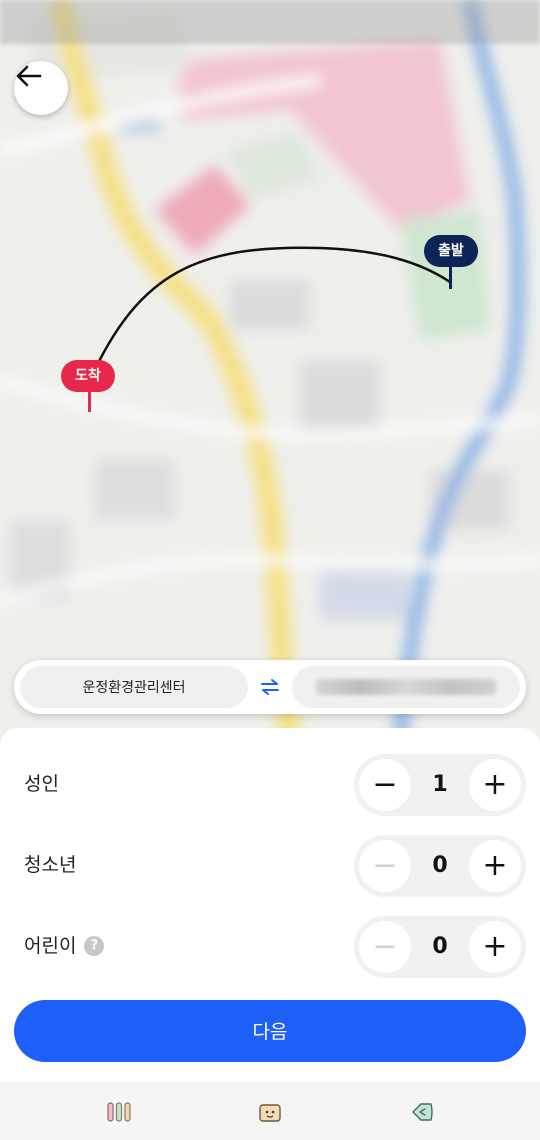 This screenshot has width=540, height=1140. Describe the element at coordinates (270, 784) in the screenshot. I see `passenger-row-adult: 성인 − 1 +` at that location.